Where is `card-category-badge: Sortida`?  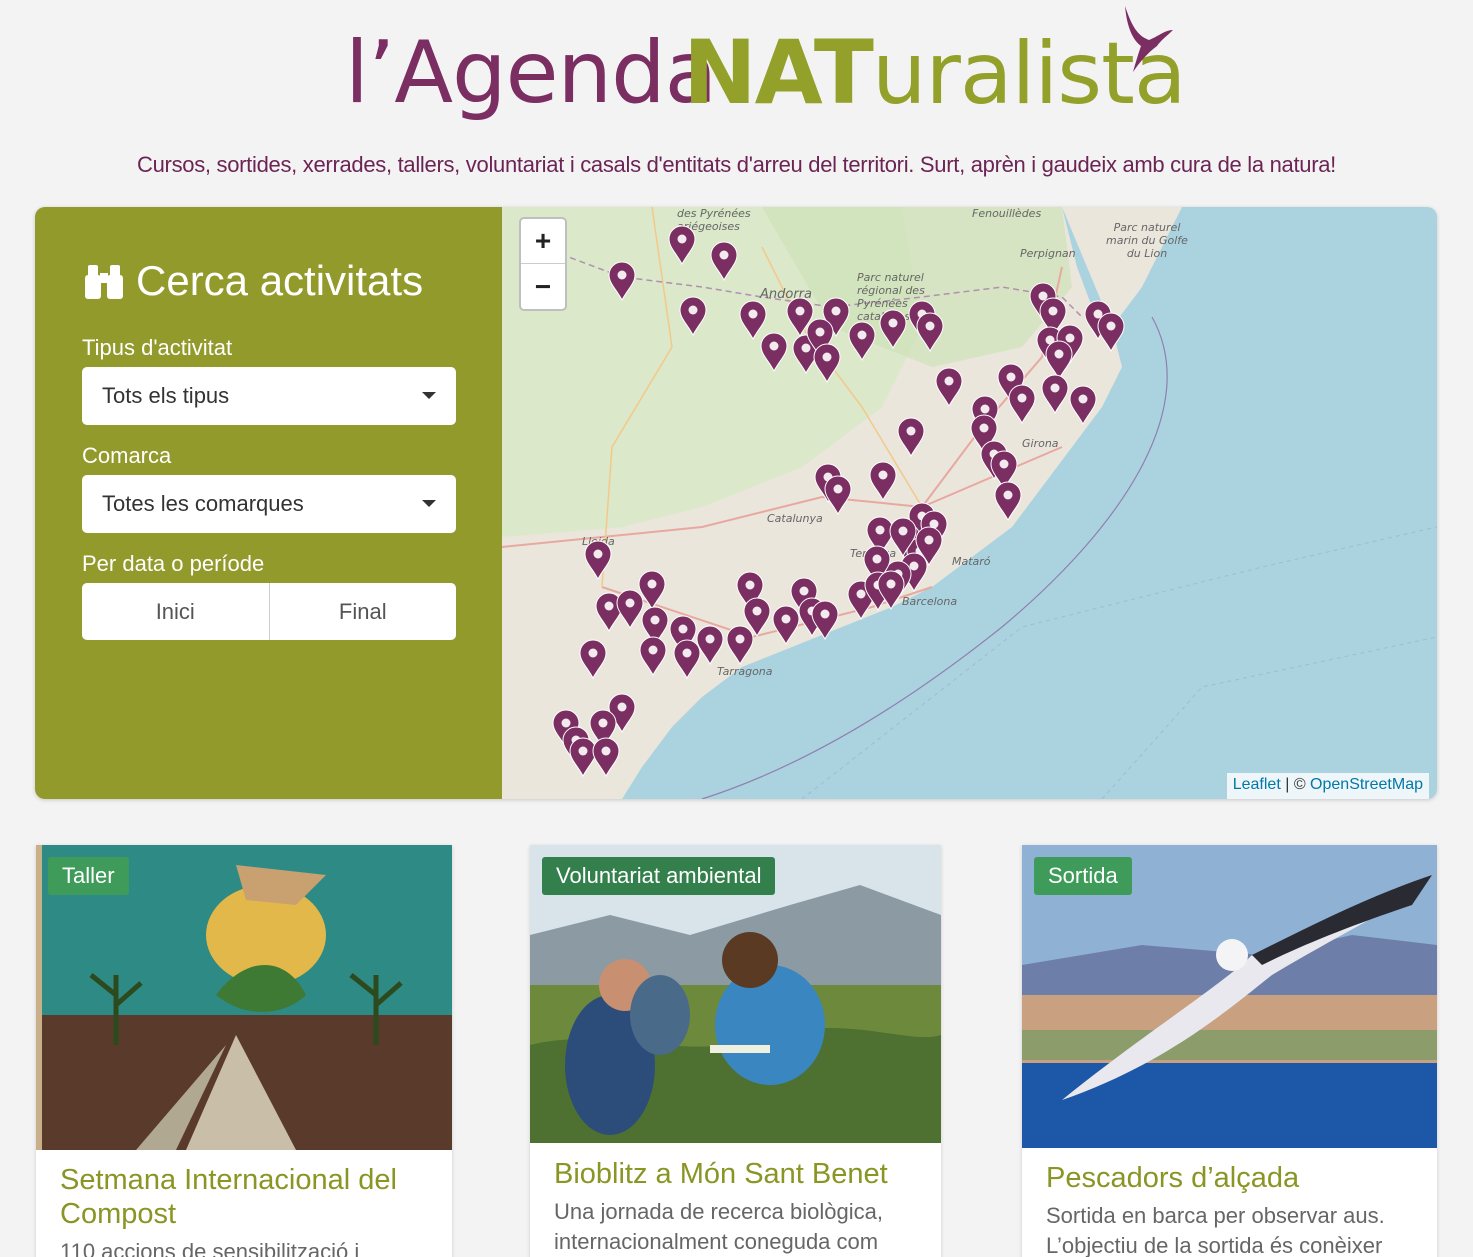
card-category-badge: Sortida is located at coordinates (1083, 876).